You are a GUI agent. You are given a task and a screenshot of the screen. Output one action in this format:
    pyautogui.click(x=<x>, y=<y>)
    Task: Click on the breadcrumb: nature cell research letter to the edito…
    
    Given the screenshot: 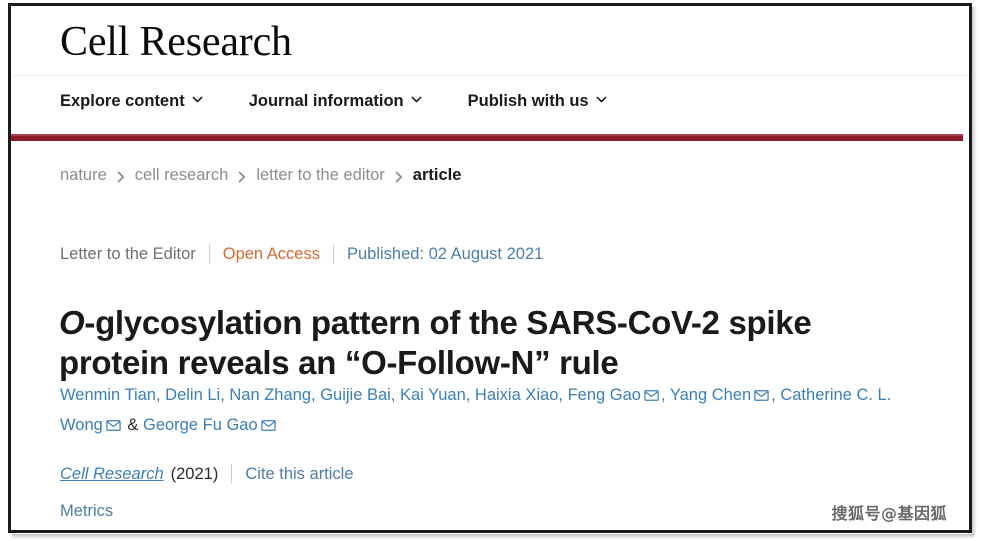 What is the action you would take?
    pyautogui.click(x=260, y=175)
    